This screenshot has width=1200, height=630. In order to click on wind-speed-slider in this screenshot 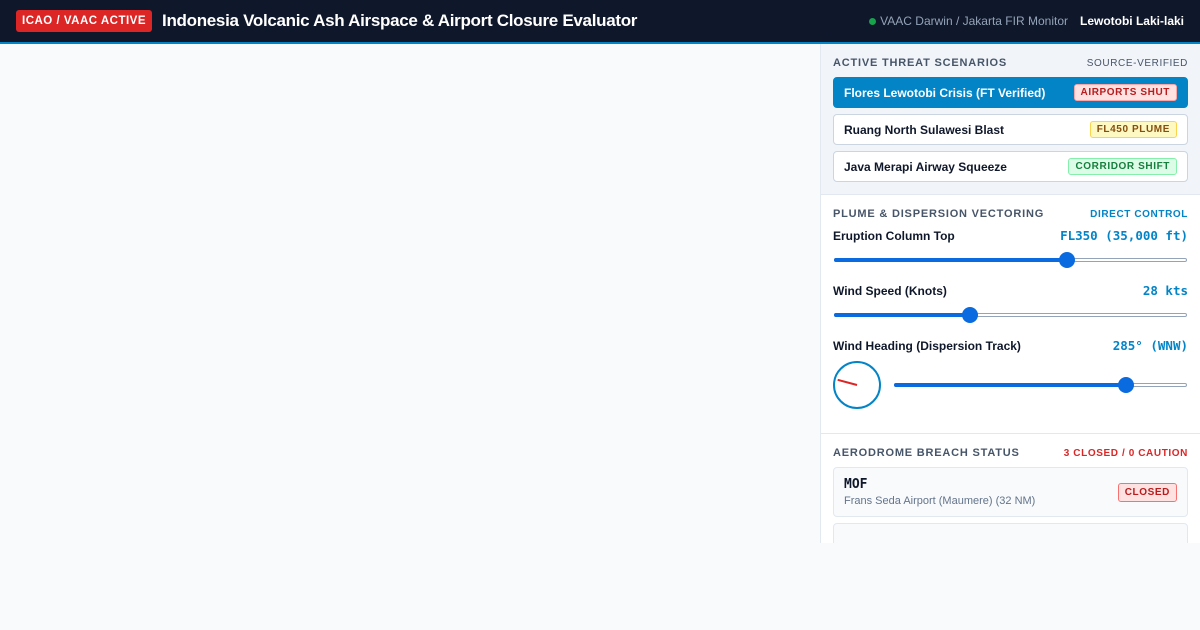, I will do `click(1010, 315)`.